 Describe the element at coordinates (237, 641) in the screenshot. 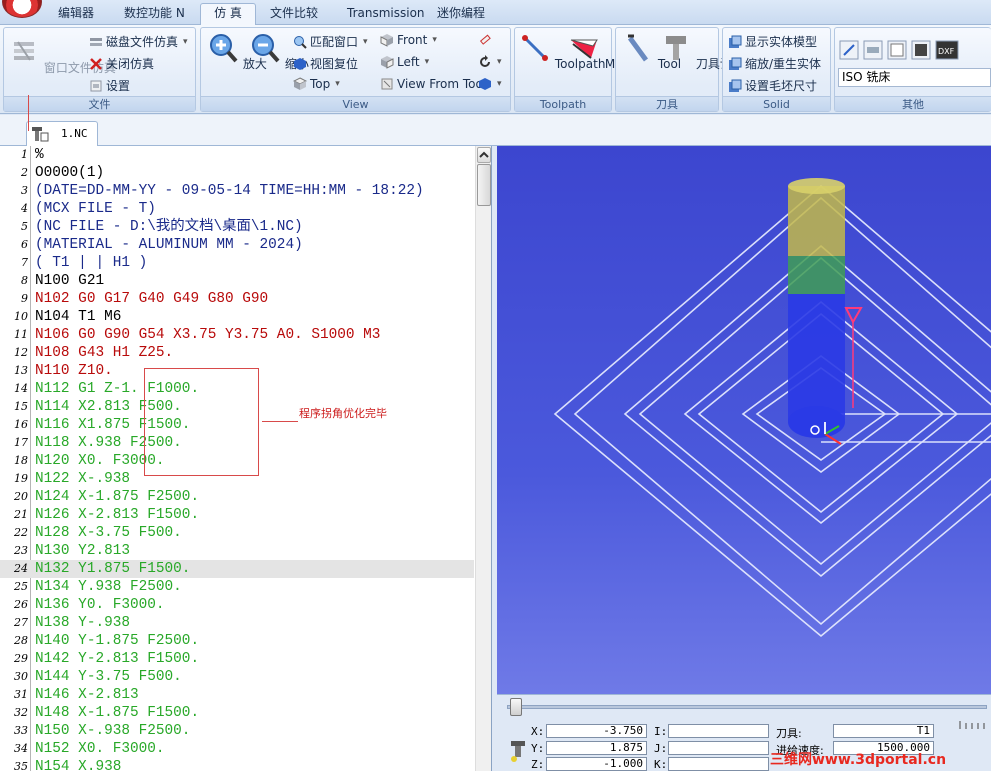

I see `code-line: 28 N140 Y-1.875 F2500.` at that location.